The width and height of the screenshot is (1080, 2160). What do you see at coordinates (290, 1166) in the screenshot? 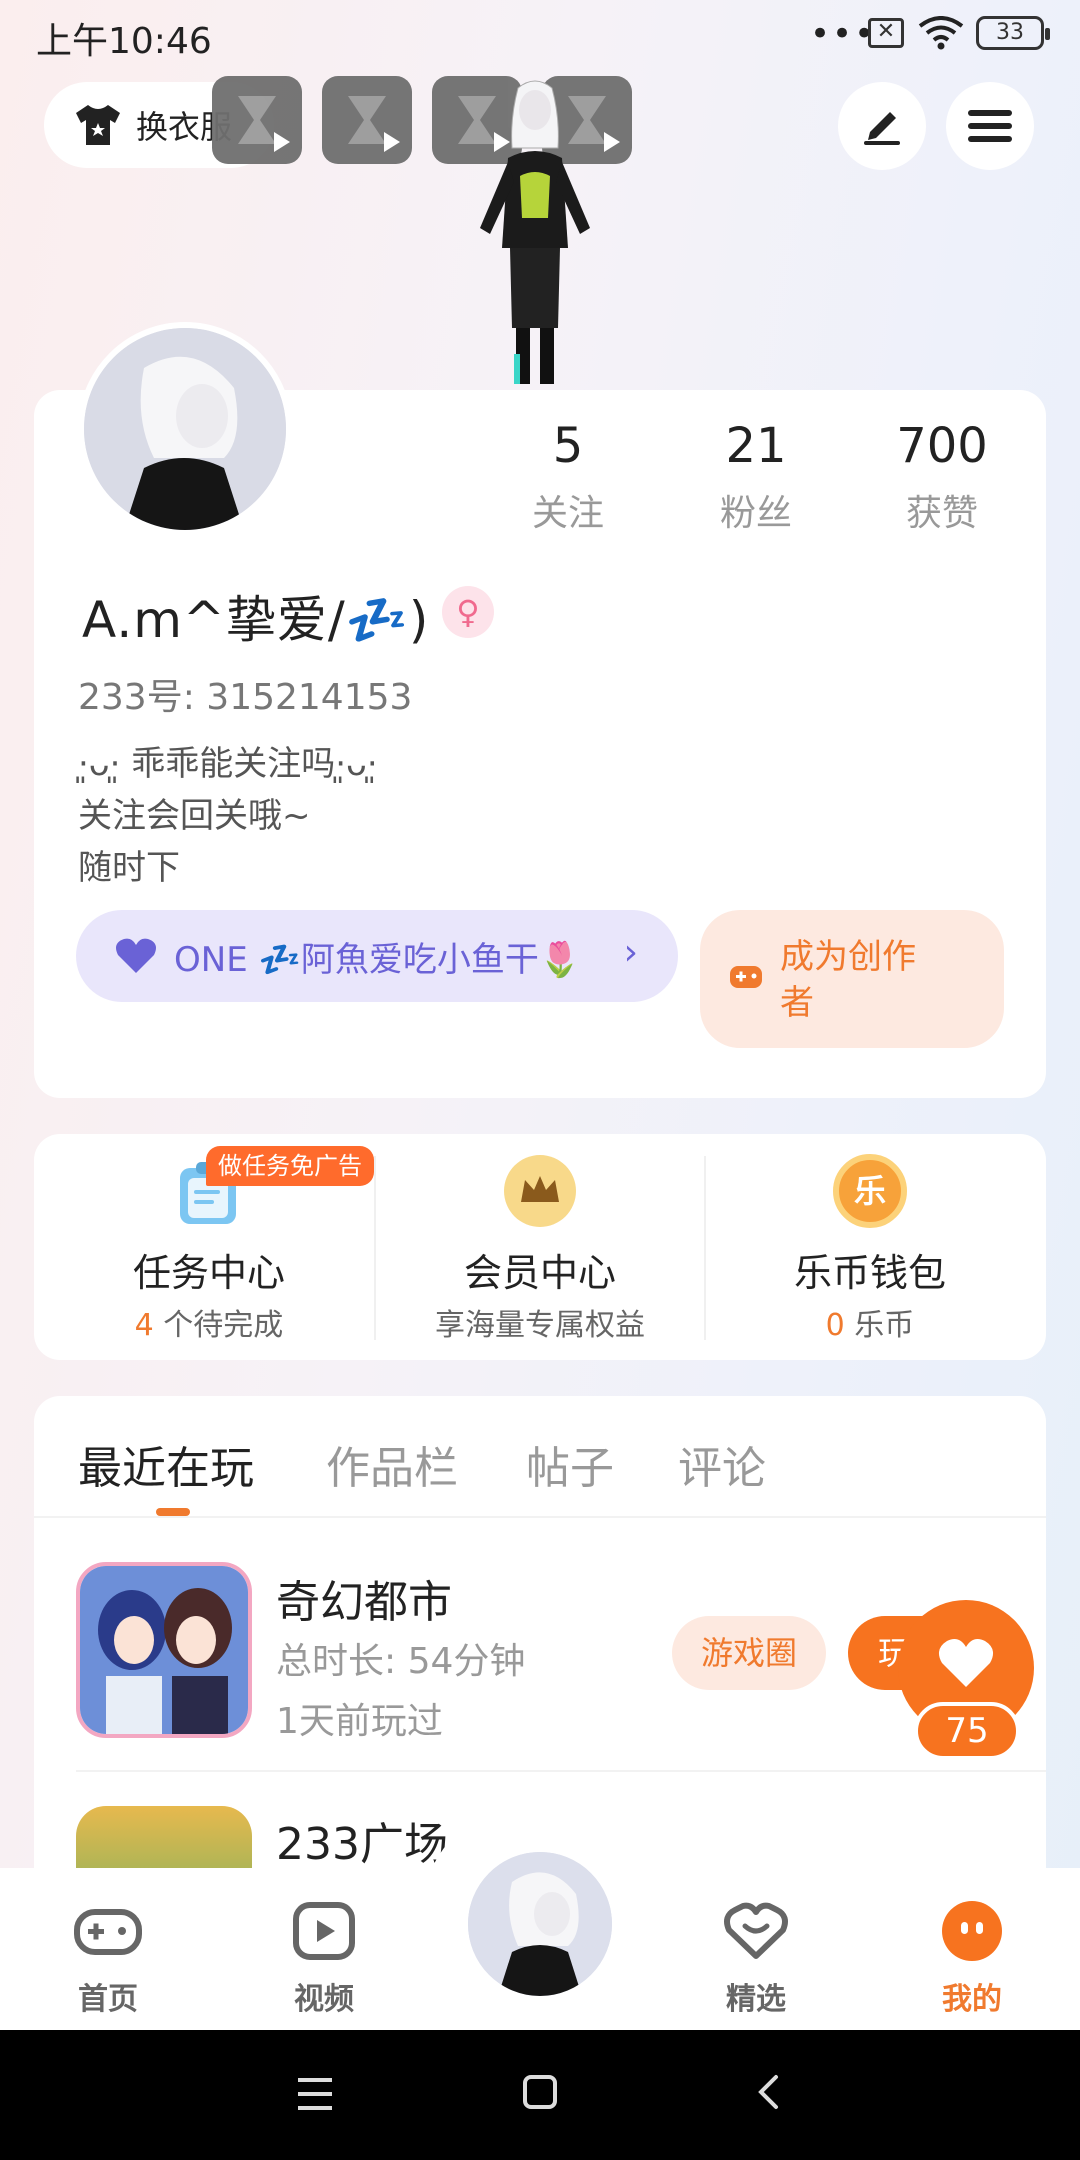
I see `ad-free-badge: 做任务免广告` at bounding box center [290, 1166].